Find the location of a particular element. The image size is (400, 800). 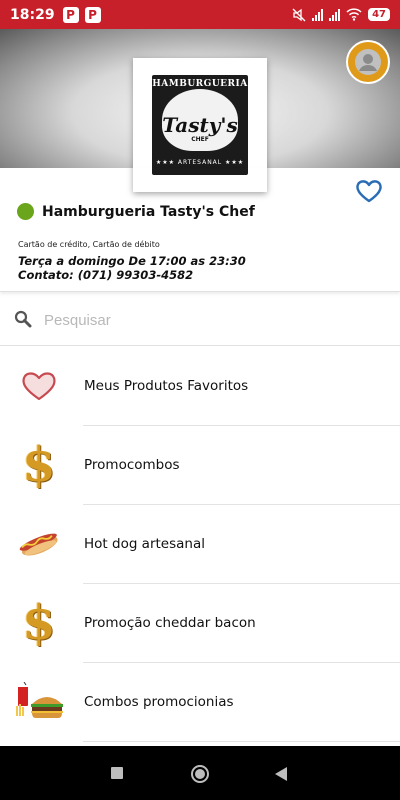

list-item-label: Promocombos is located at coordinates (132, 465).